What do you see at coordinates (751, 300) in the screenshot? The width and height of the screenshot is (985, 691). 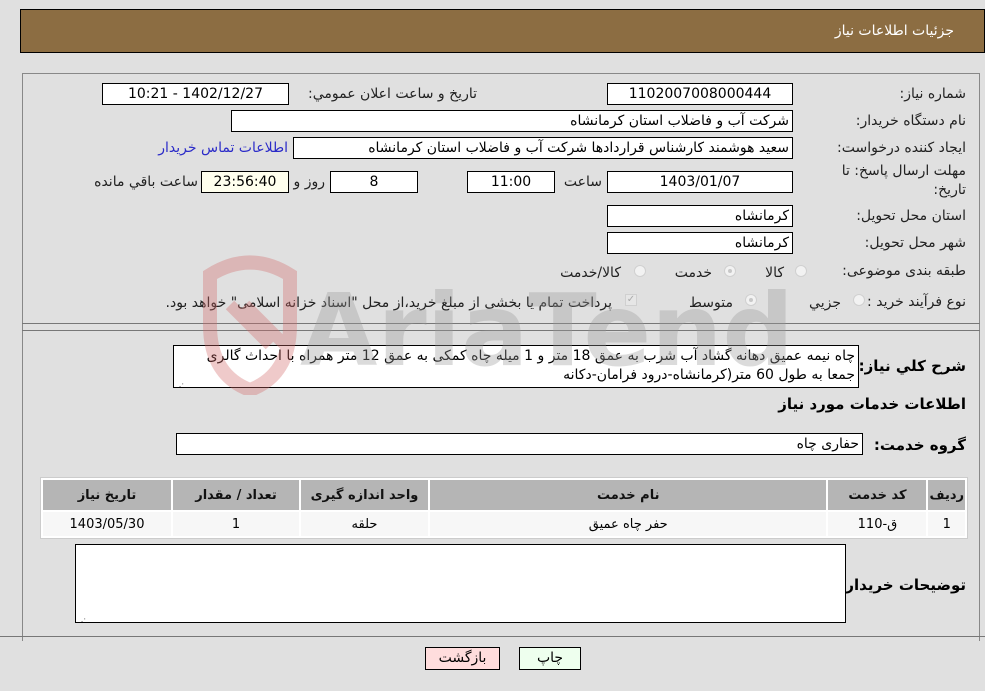 I see `process-radio-medium` at bounding box center [751, 300].